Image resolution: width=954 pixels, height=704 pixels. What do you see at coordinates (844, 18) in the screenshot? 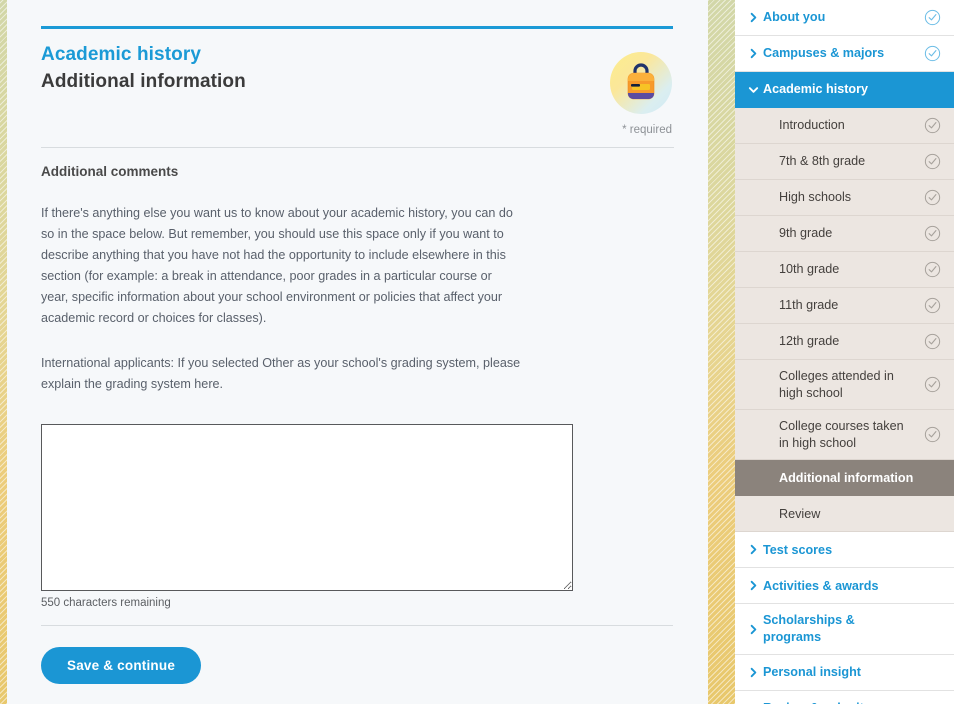
I see `sidebar-item-about-you: About you` at bounding box center [844, 18].